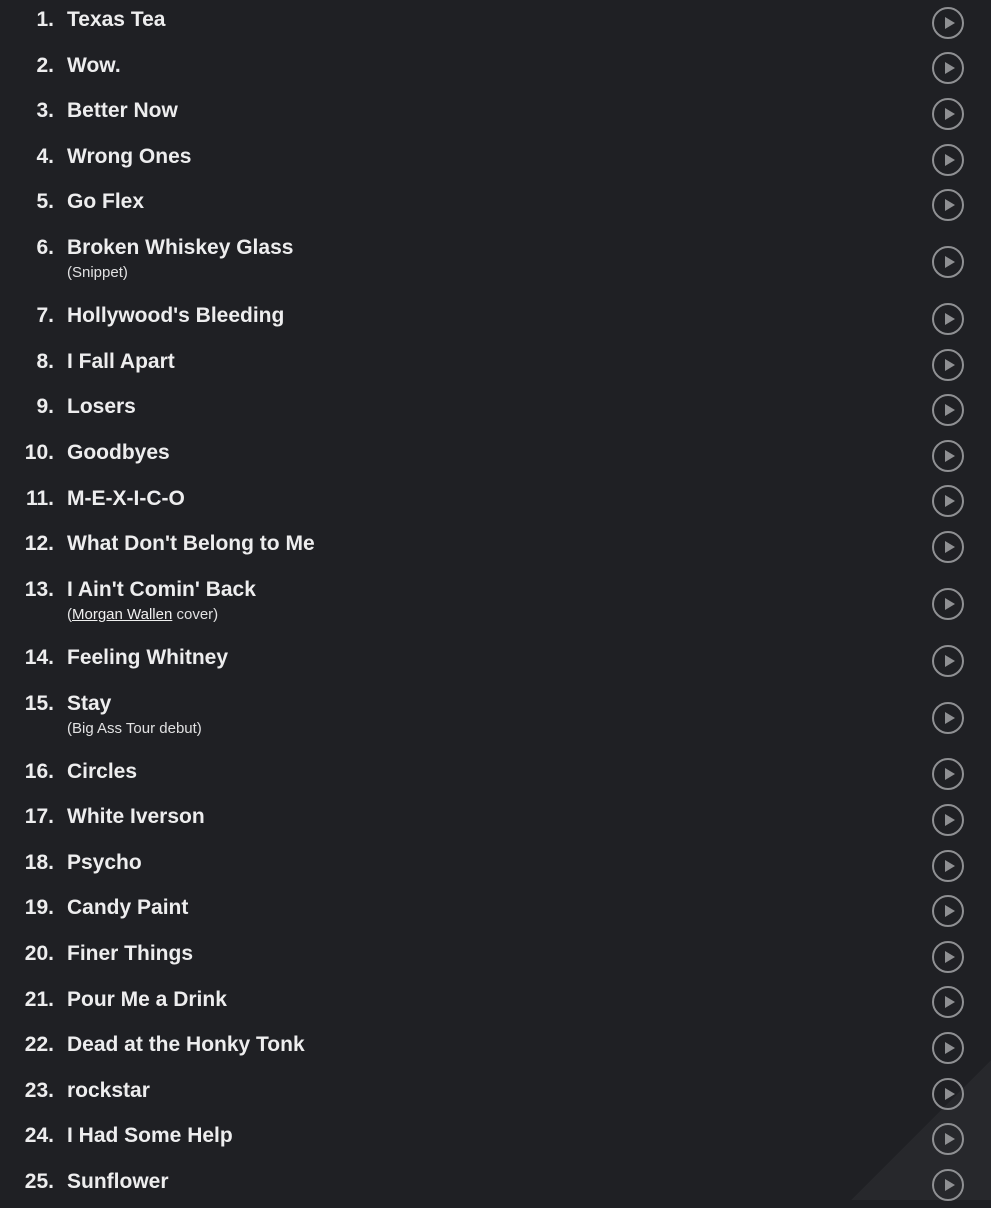 The width and height of the screenshot is (991, 1208). What do you see at coordinates (94, 65) in the screenshot?
I see `song-title: Wow.` at bounding box center [94, 65].